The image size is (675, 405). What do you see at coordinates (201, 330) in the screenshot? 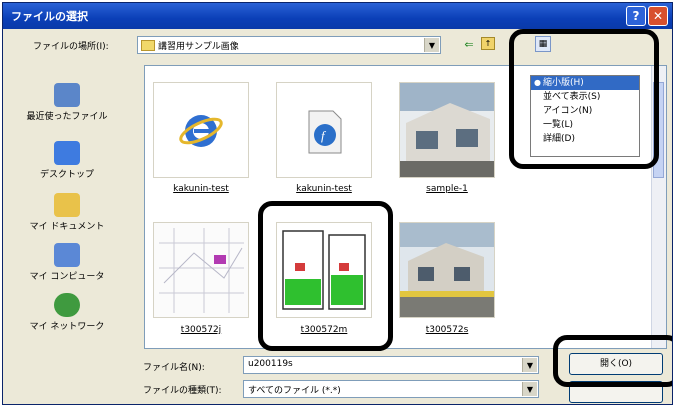
I see `file-name: t300572j` at bounding box center [201, 330].